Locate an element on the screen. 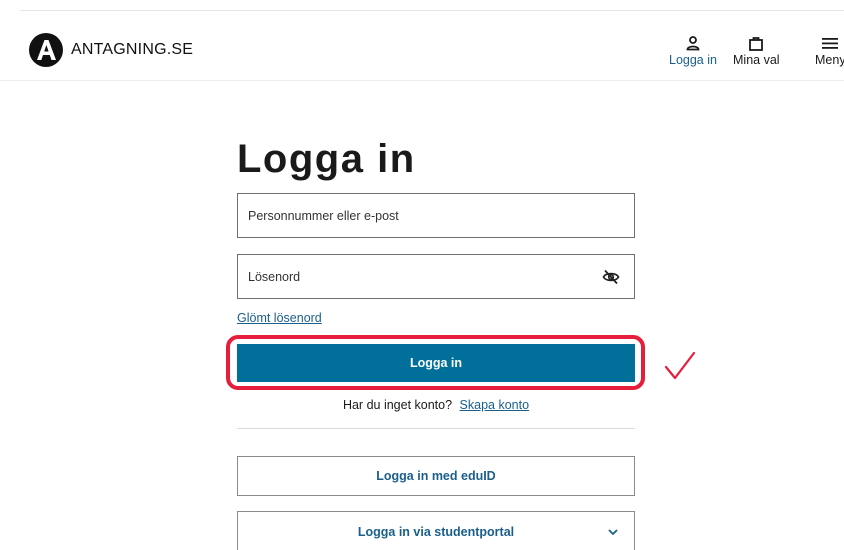 The width and height of the screenshot is (844, 550). site-logo: ANTAGNING.SE is located at coordinates (111, 50).